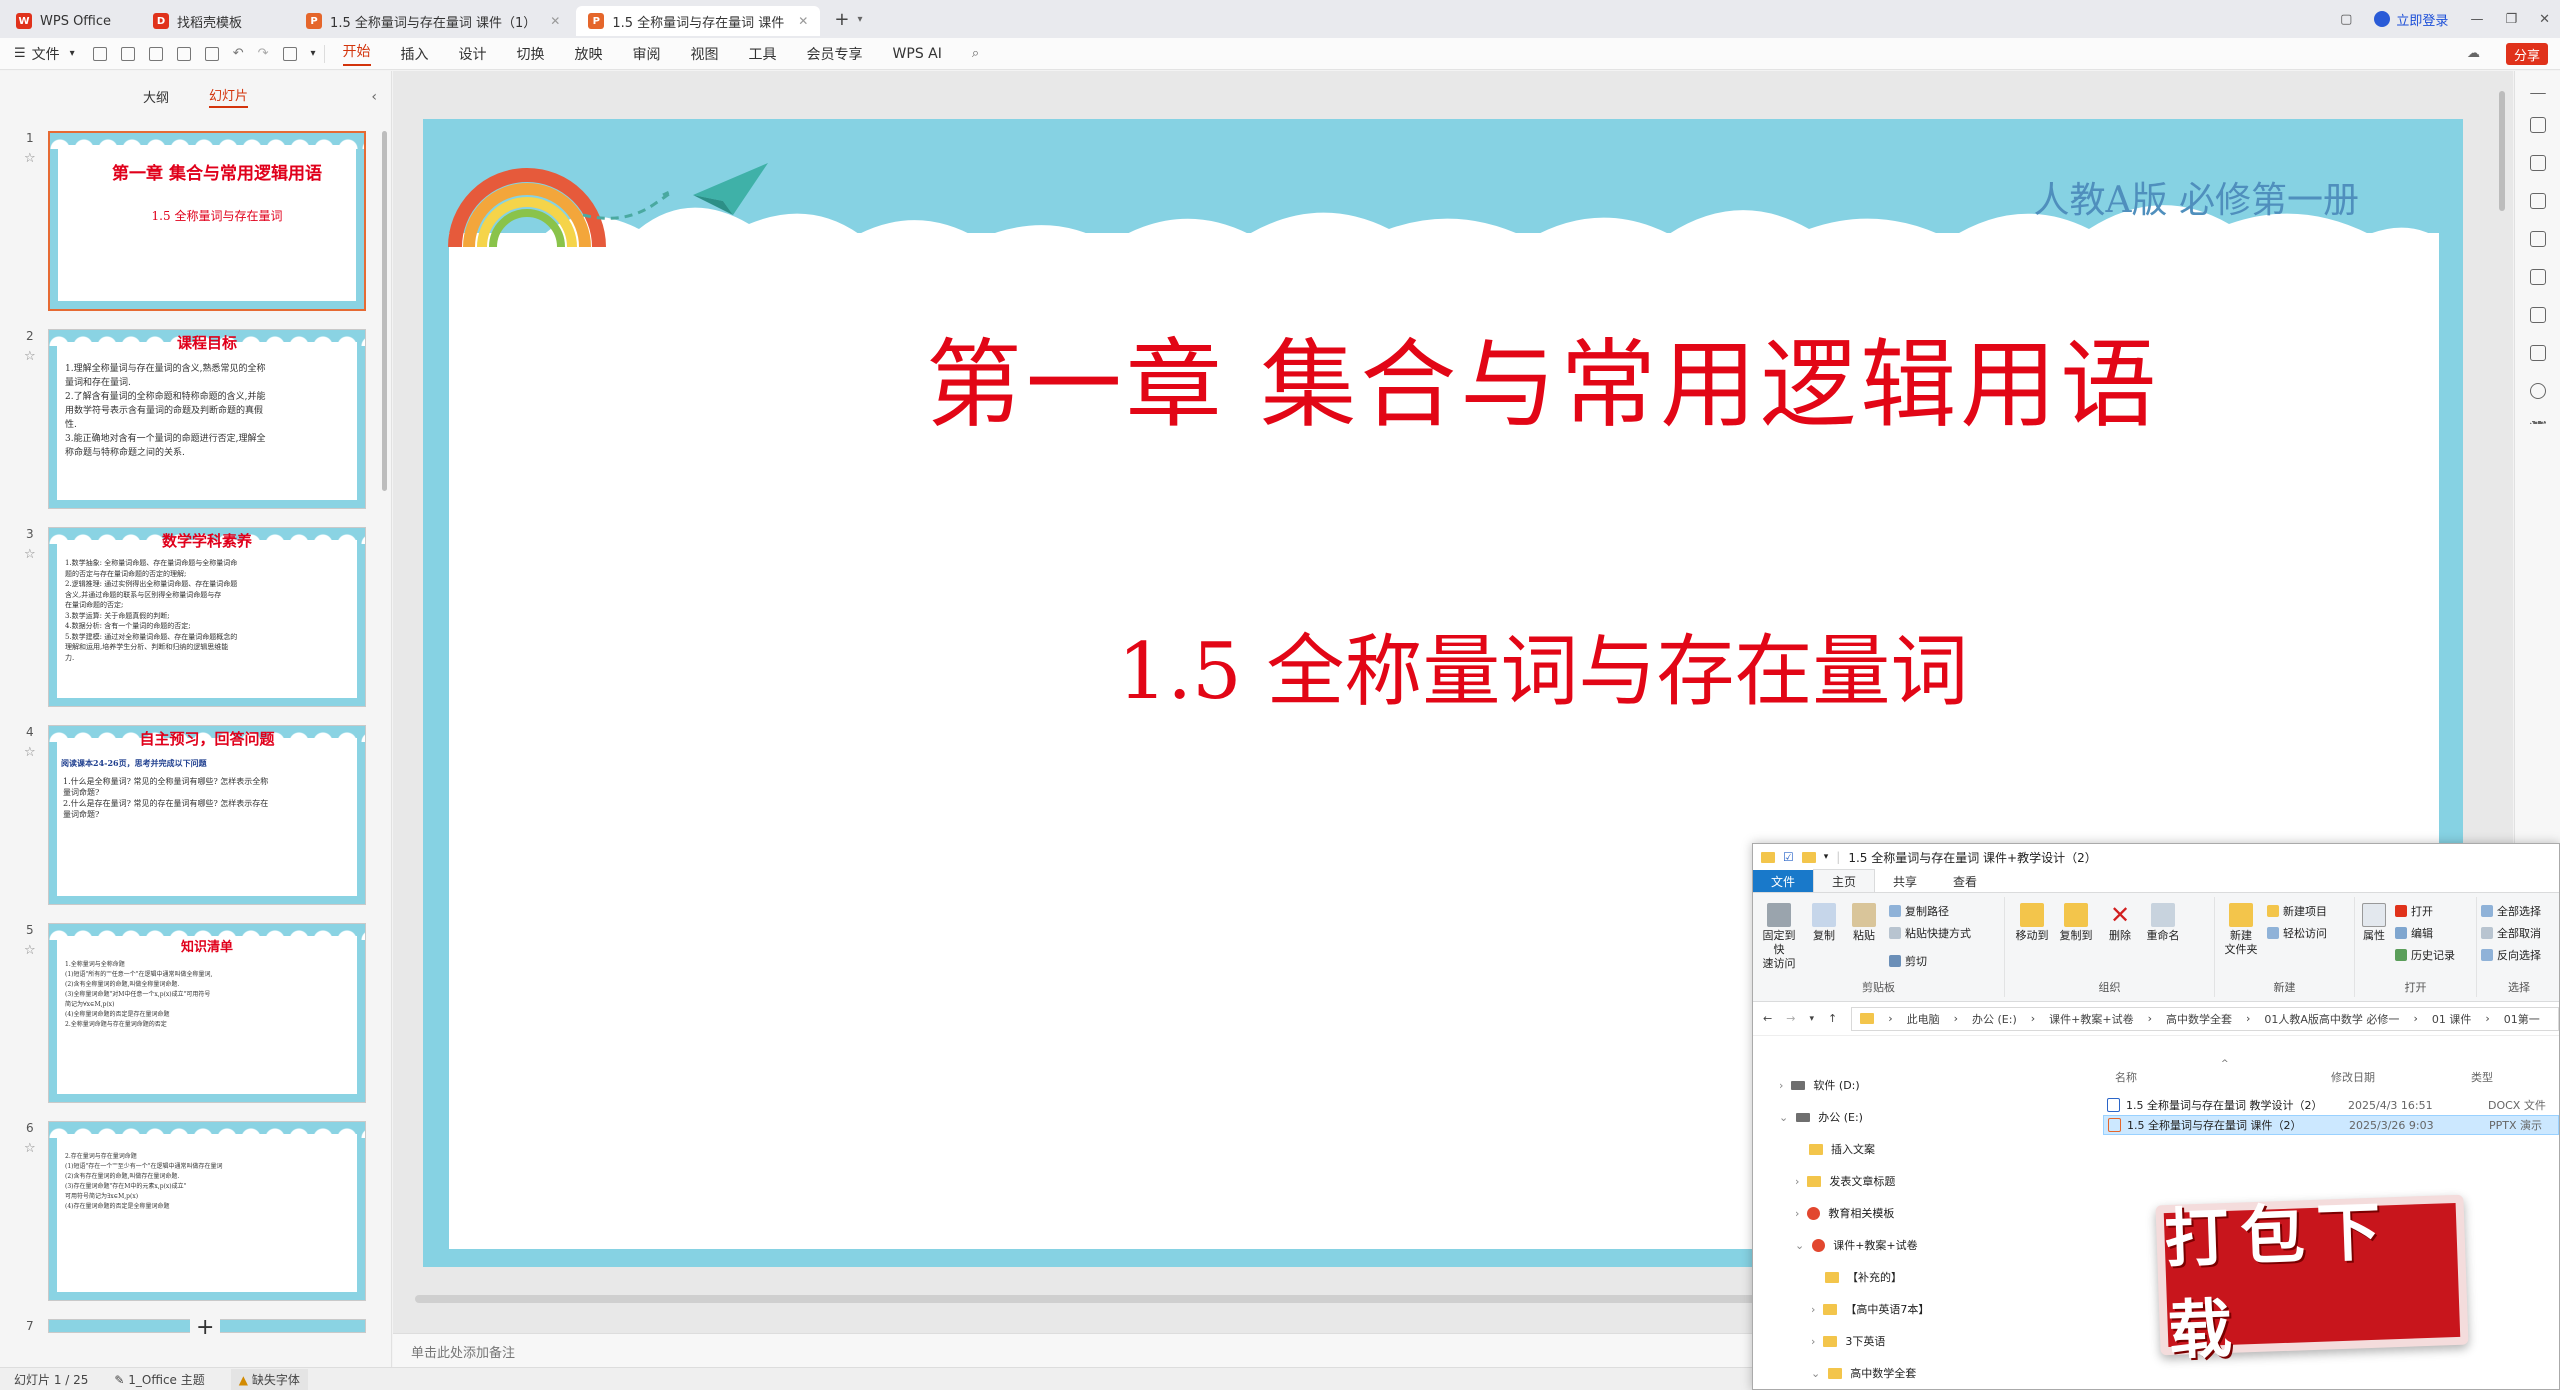 The image size is (2560, 1390). What do you see at coordinates (1844, 1213) in the screenshot?
I see `nav-item-folder: › 教育相关模板` at bounding box center [1844, 1213].